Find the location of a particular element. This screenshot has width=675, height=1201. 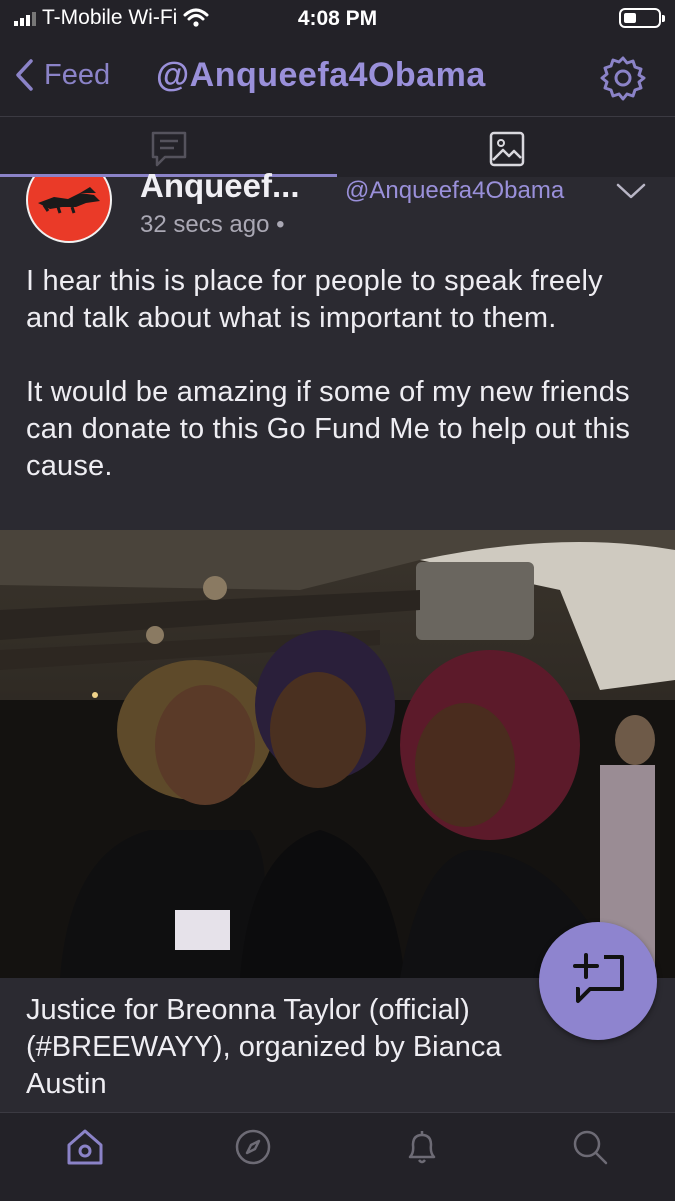

avatar is located at coordinates (71, 212).